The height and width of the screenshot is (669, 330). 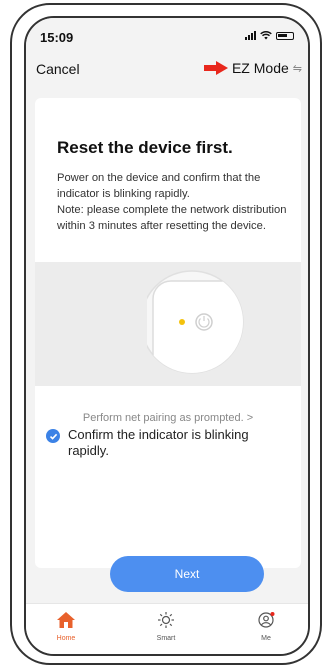 I want to click on checkmark-icon, so click(x=53, y=436).